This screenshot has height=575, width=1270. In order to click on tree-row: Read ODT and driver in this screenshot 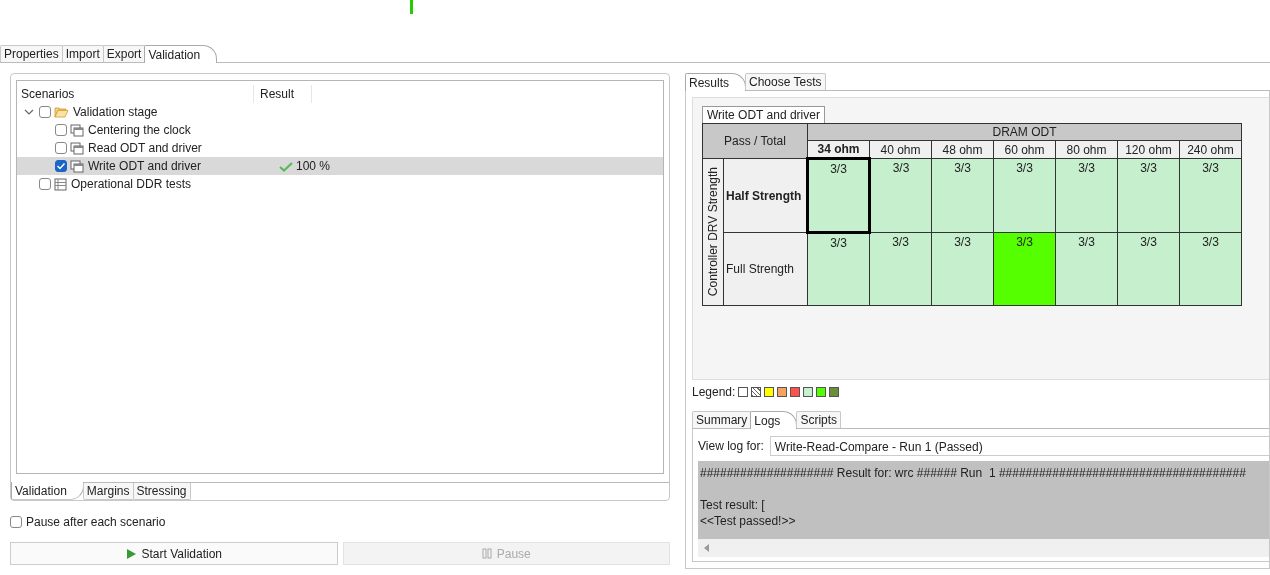, I will do `click(340, 148)`.